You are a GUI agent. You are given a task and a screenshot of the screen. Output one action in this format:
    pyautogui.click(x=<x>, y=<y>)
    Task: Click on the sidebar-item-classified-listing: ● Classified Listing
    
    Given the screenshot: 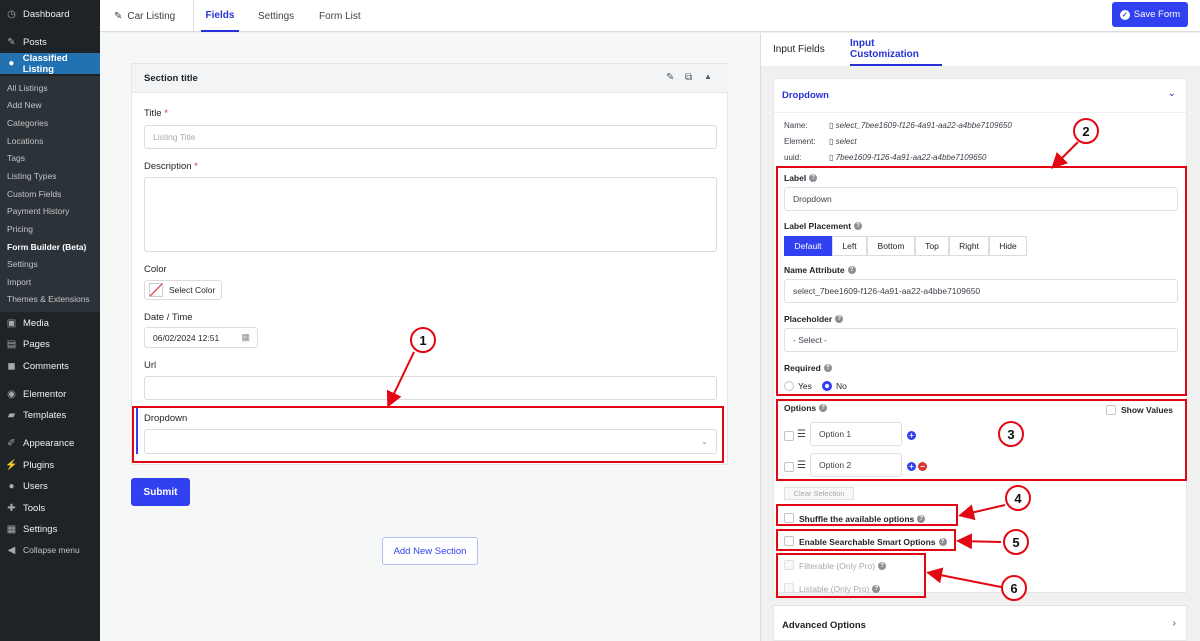 What is the action you would take?
    pyautogui.click(x=50, y=64)
    